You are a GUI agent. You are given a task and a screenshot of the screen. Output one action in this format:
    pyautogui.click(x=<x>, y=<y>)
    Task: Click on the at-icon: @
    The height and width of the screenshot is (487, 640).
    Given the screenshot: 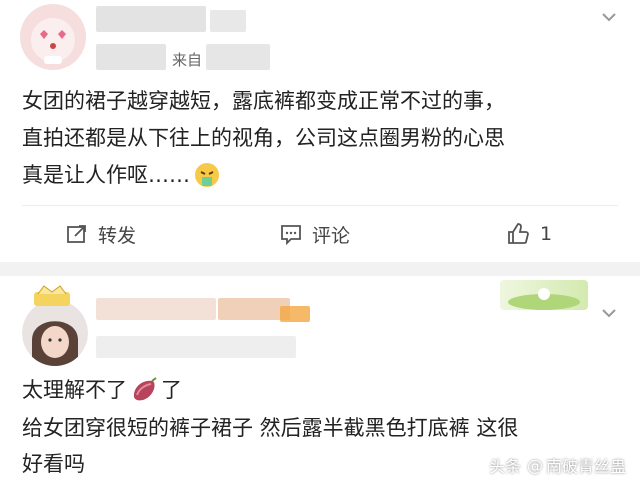 What is the action you would take?
    pyautogui.click(x=534, y=465)
    